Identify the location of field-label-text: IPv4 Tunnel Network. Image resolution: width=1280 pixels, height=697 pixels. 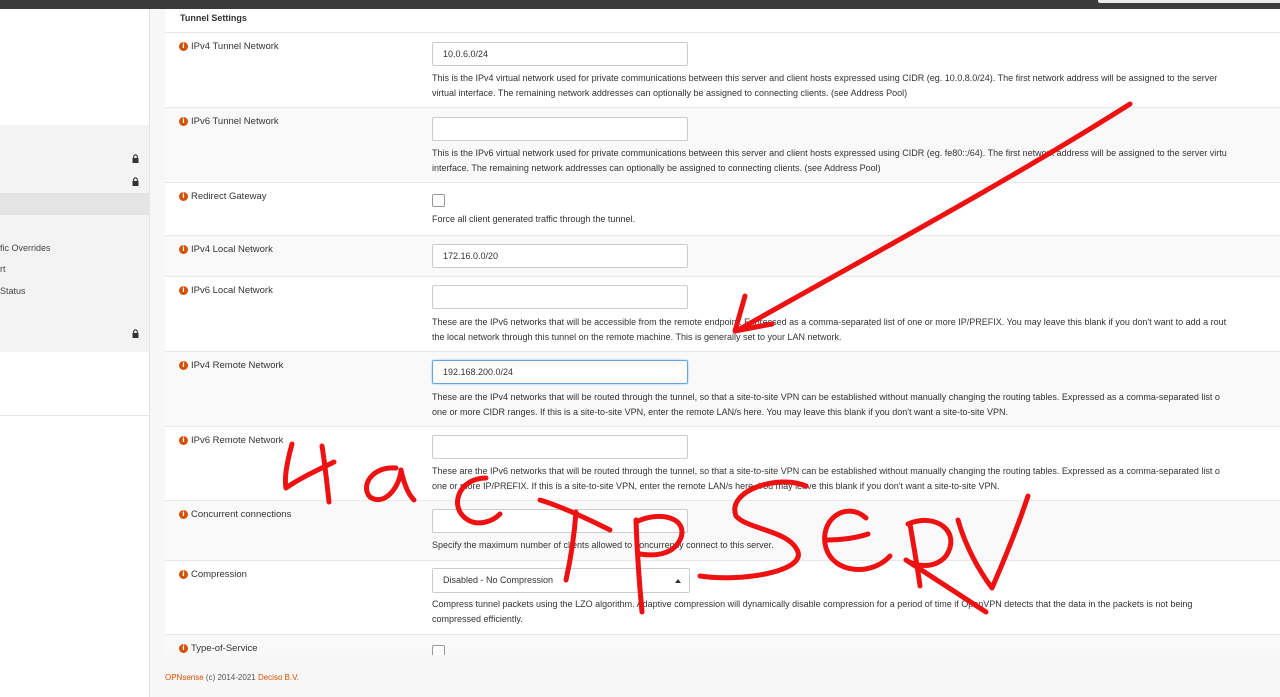
(235, 46).